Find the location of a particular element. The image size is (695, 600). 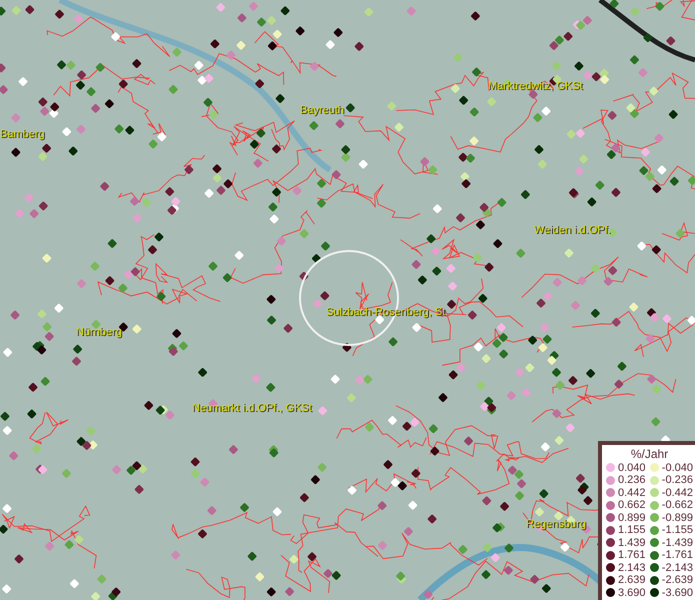

city-label: Bamberg is located at coordinates (22, 134).